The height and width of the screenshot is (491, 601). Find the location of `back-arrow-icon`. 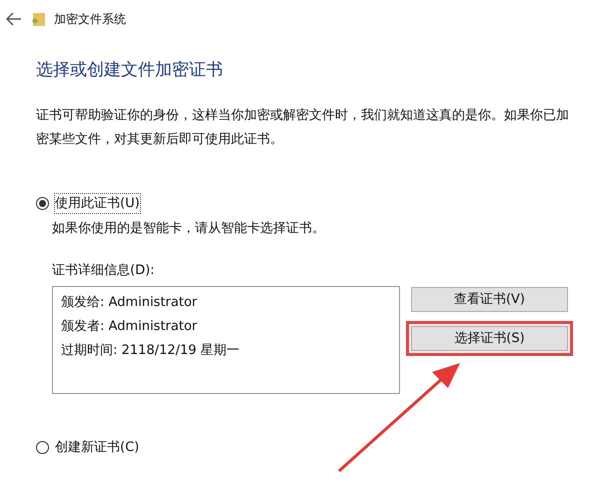

back-arrow-icon is located at coordinates (14, 19).